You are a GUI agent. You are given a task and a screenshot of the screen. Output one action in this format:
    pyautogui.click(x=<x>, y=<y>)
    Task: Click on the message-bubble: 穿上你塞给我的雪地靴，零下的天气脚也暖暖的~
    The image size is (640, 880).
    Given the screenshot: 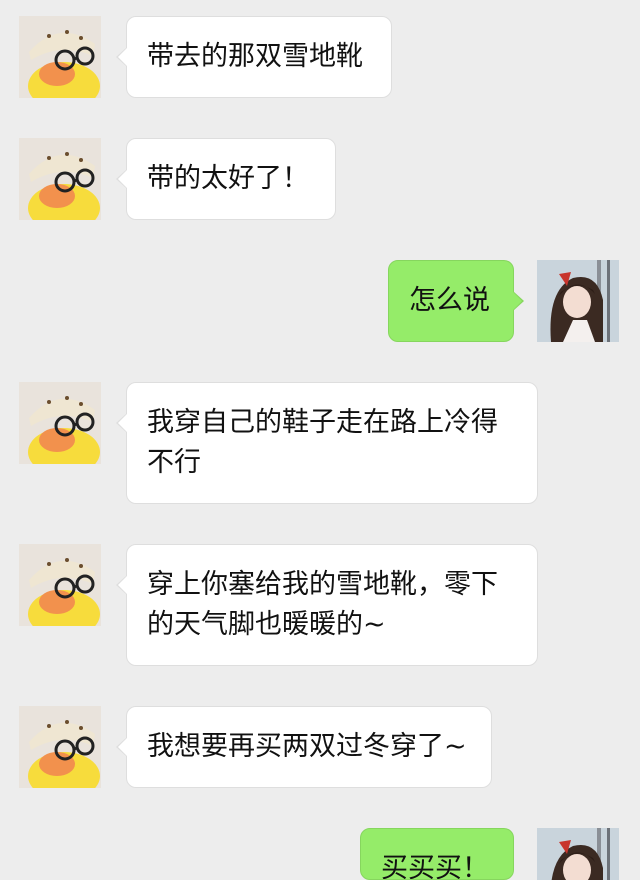 What is the action you would take?
    pyautogui.click(x=327, y=605)
    